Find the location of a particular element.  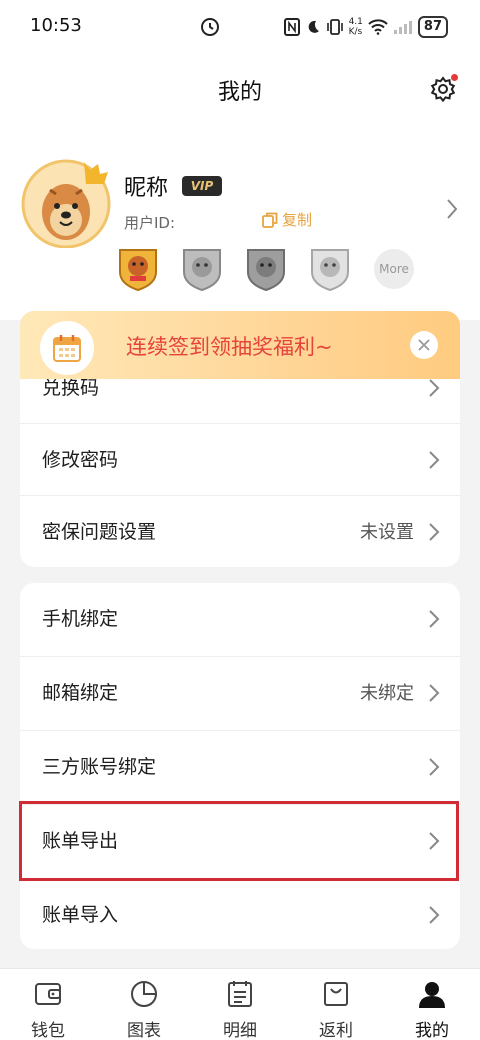

row-label: 三方账号绑定 is located at coordinates (99, 767).